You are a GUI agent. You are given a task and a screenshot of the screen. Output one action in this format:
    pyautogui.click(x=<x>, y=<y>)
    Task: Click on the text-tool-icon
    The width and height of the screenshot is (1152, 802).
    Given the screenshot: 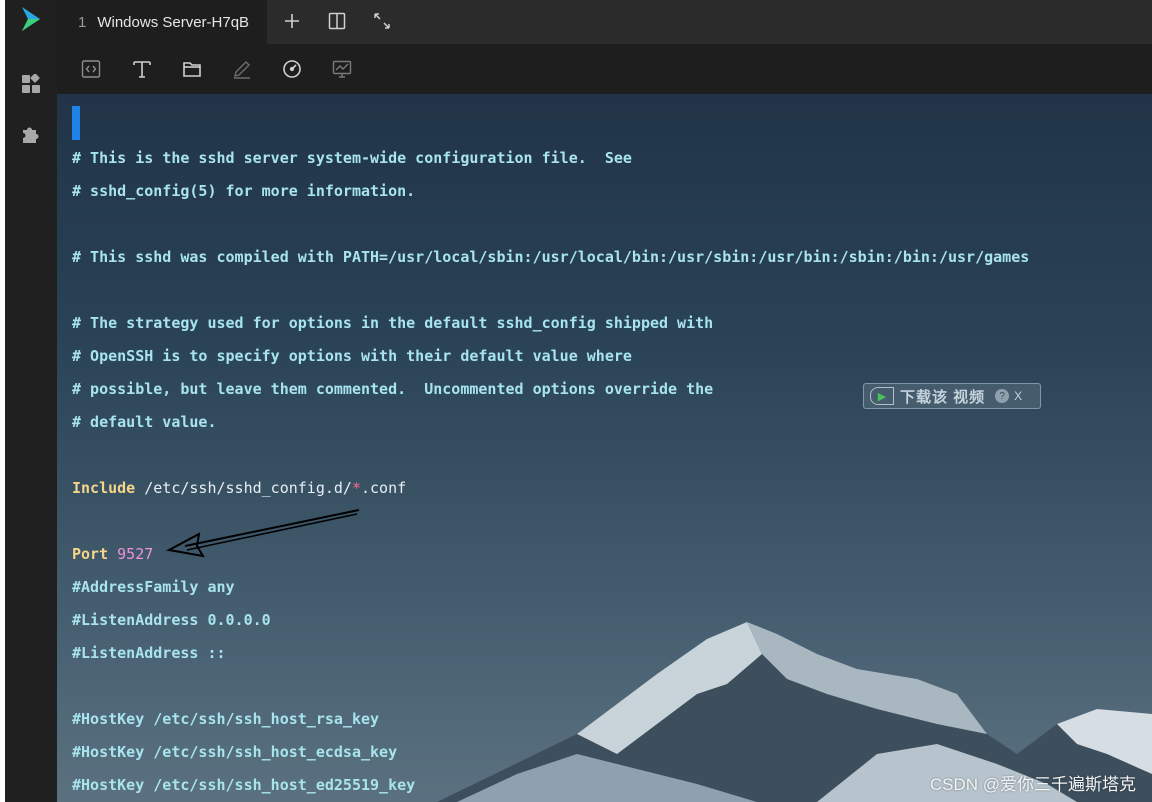 What is the action you would take?
    pyautogui.click(x=142, y=69)
    